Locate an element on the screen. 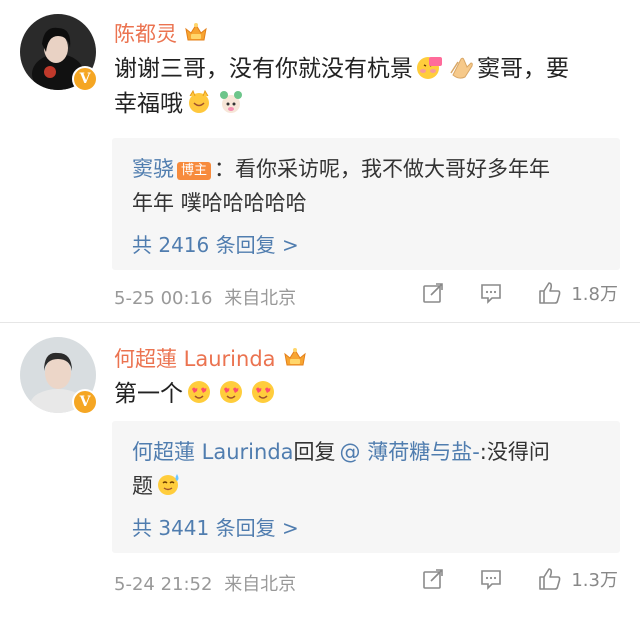 The height and width of the screenshot is (622, 640). reply-line: 题 is located at coordinates (367, 486).